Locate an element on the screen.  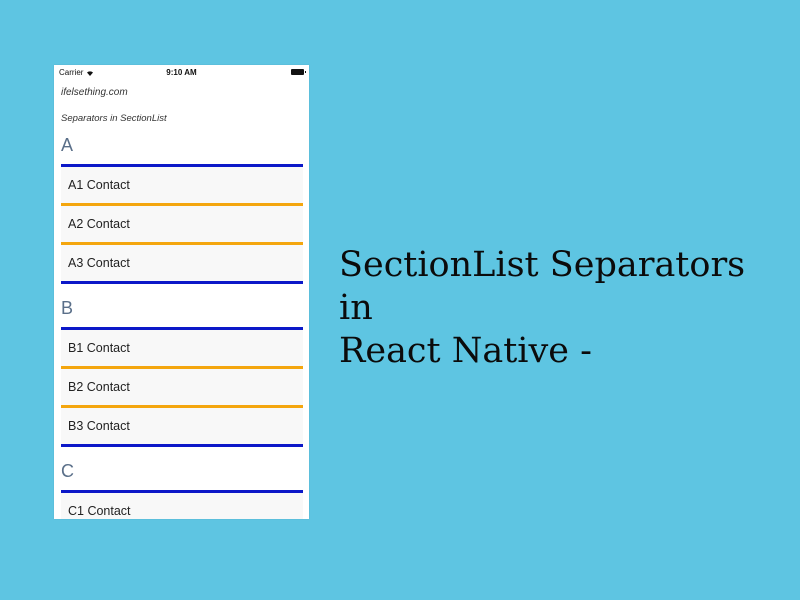
headline-line-1: SectionList Separators in is located at coordinates (542, 286).